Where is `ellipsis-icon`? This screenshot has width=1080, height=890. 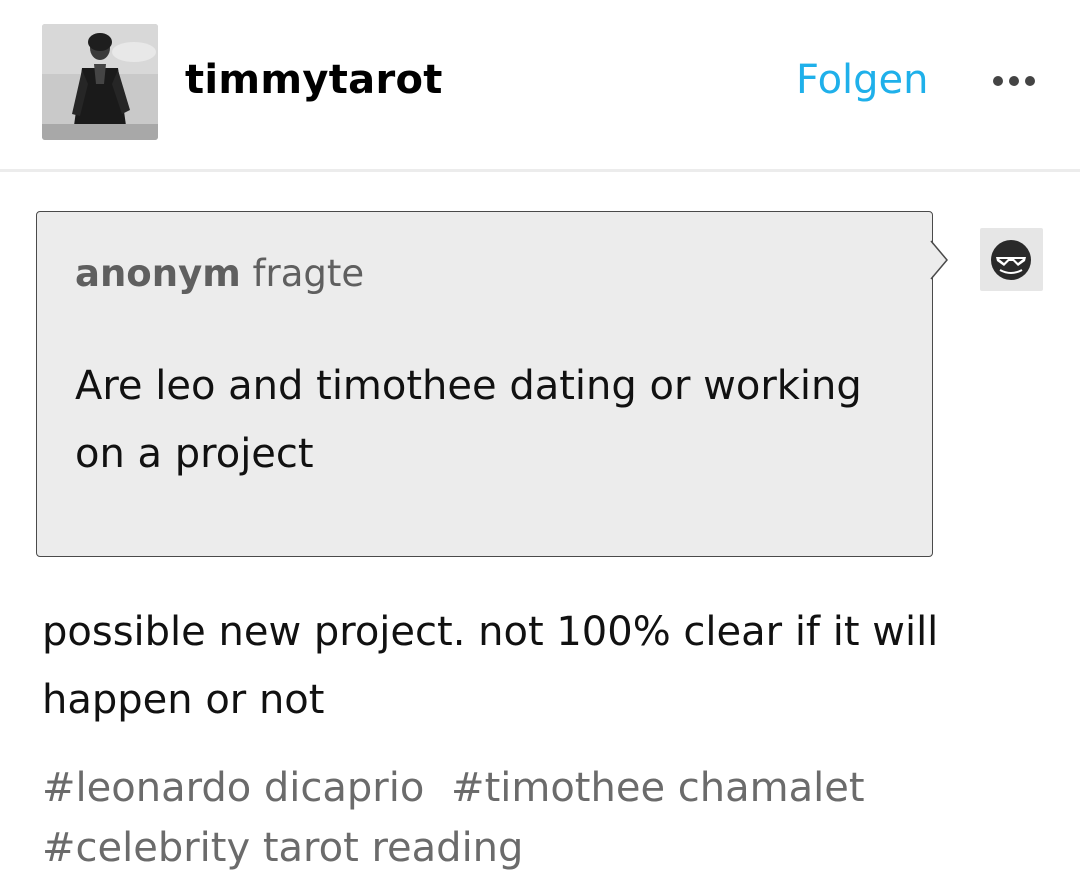
ellipsis-icon is located at coordinates (1014, 81).